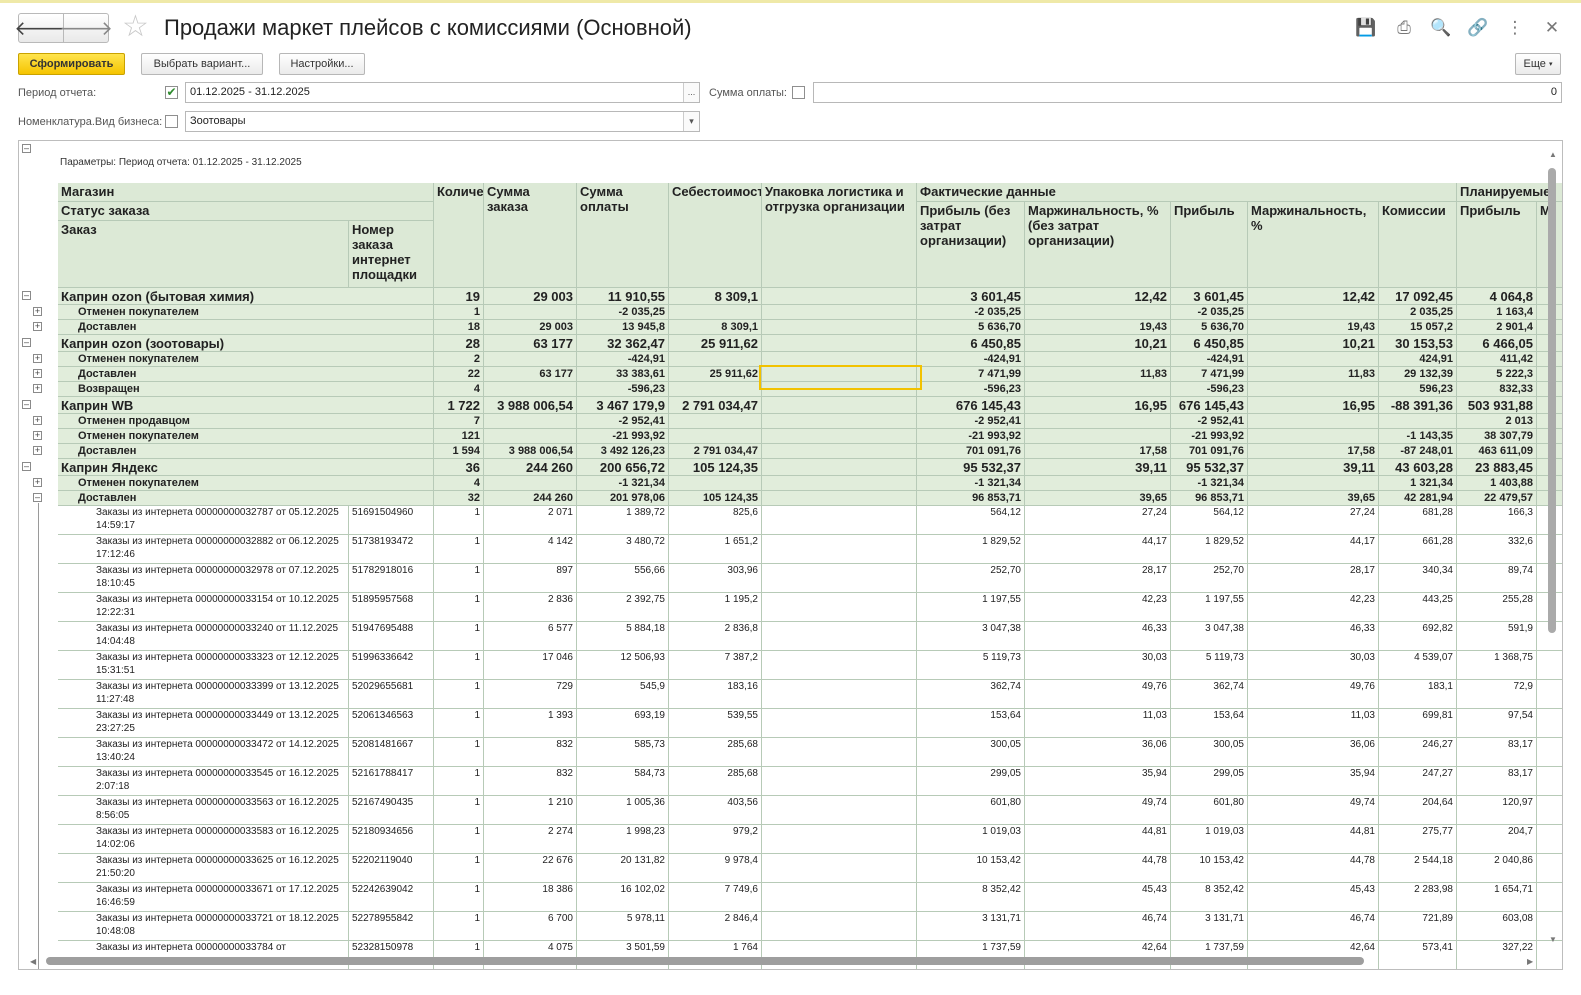 Image resolution: width=1581 pixels, height=995 pixels. Describe the element at coordinates (530, 810) in the screenshot. I see `table-cell: 1 210` at that location.